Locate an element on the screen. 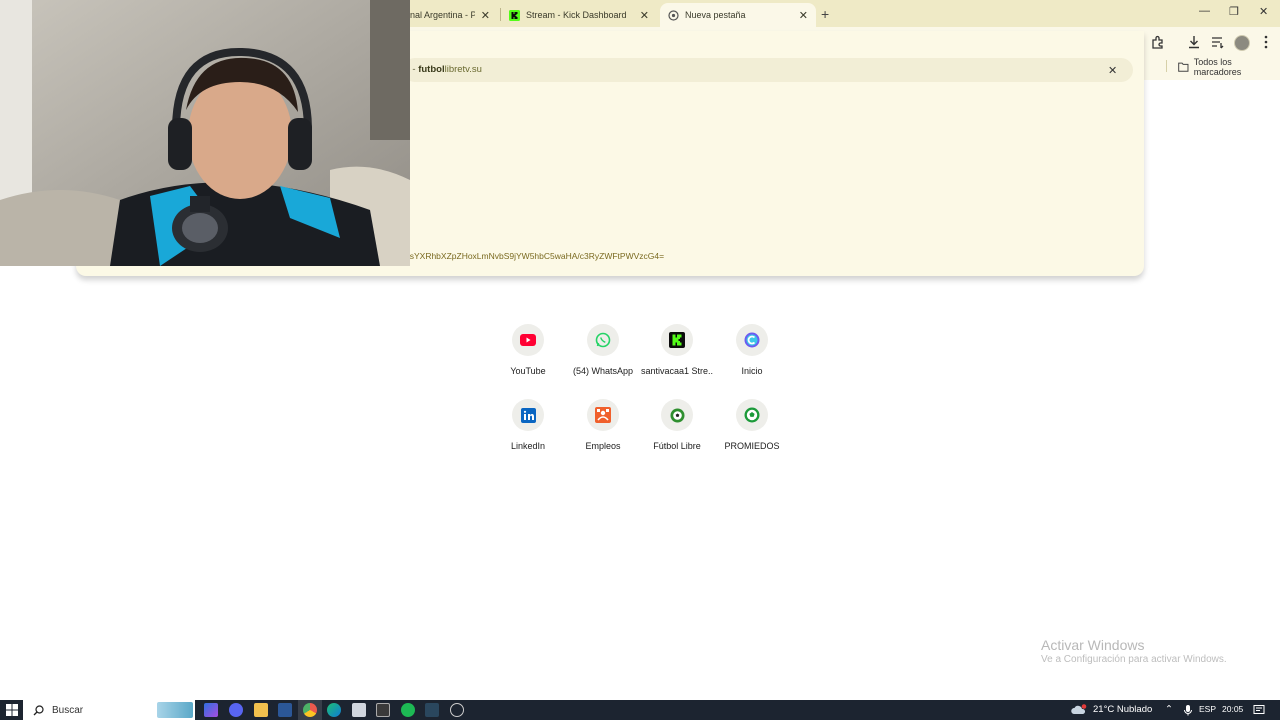 The width and height of the screenshot is (1280, 720). tab-argentina: nal Argentina - PC ✕ is located at coordinates (450, 15).